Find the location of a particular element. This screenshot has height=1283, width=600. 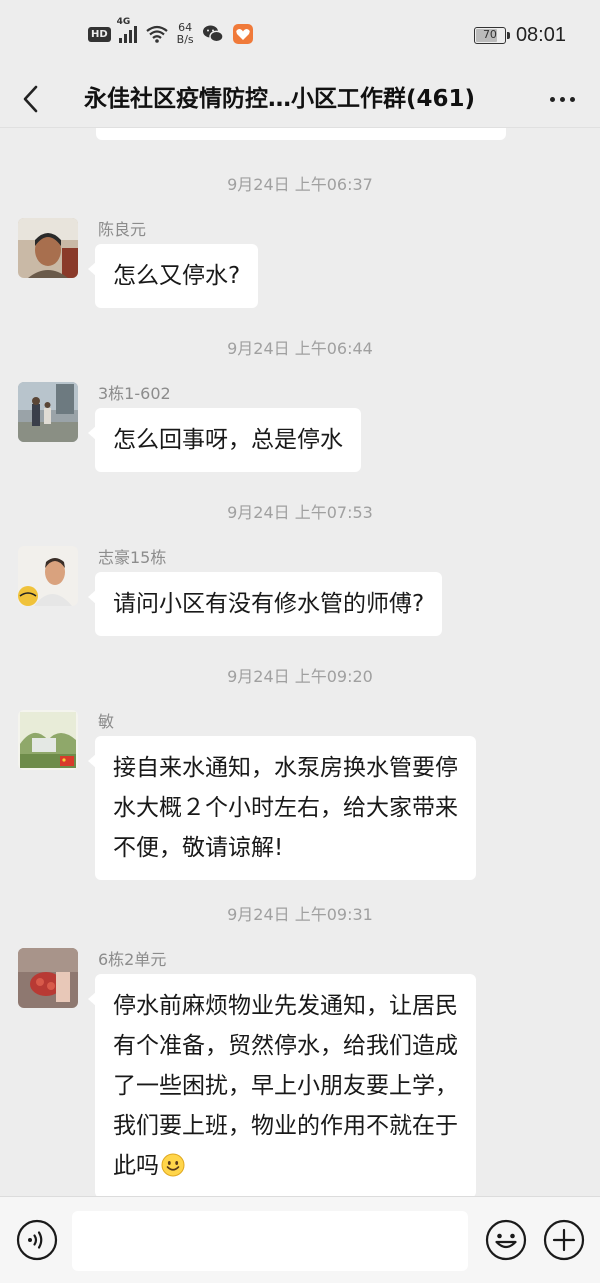

smile-emoji is located at coordinates (173, 1165).